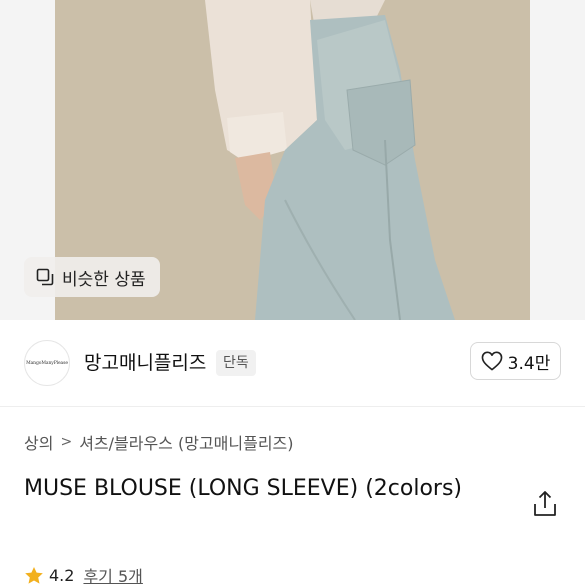 The height and width of the screenshot is (587, 585). Describe the element at coordinates (529, 363) in the screenshot. I see `like-count: 3.4만` at that location.